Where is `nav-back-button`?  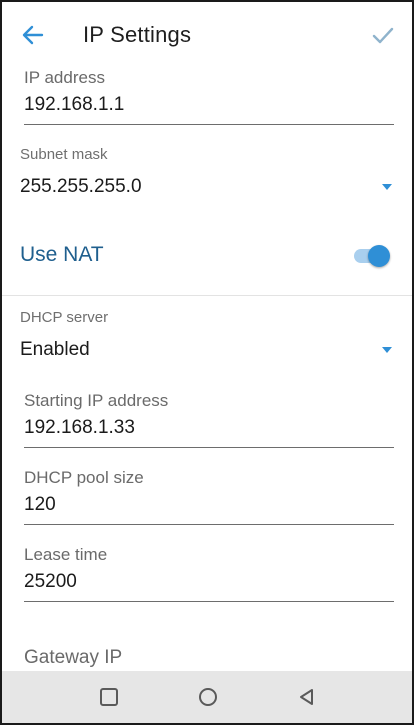
nav-back-button is located at coordinates (307, 697).